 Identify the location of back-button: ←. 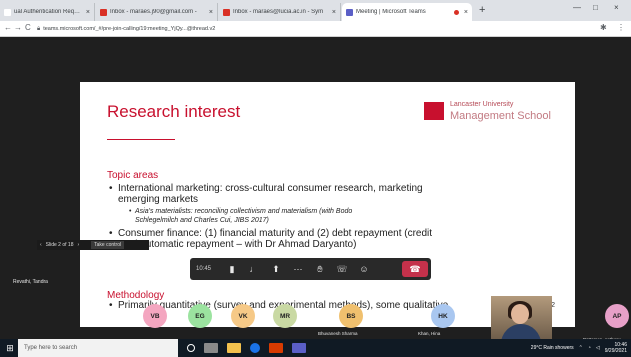
(8, 27).